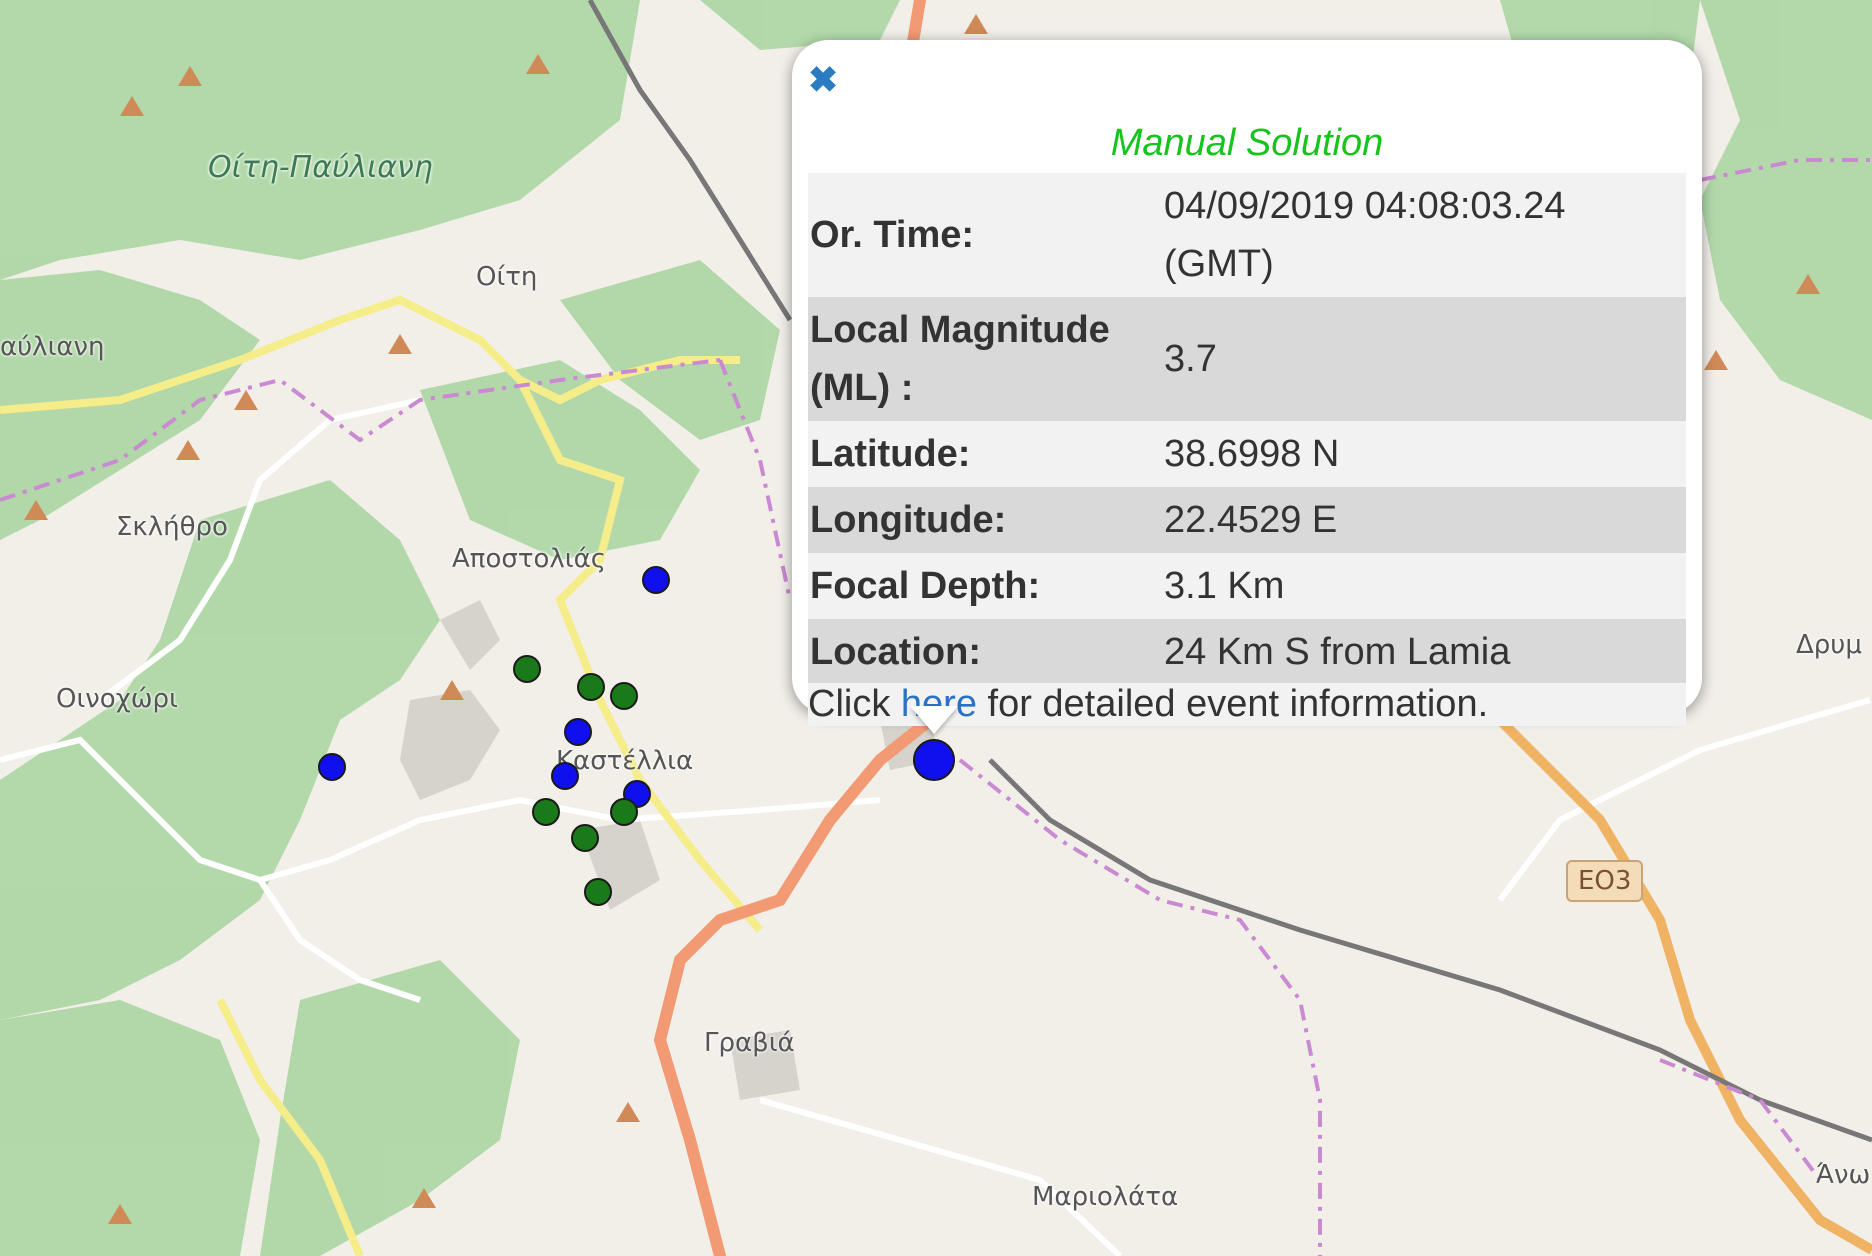  Describe the element at coordinates (1251, 520) in the screenshot. I see `detail-value: 22.4529 E` at that location.